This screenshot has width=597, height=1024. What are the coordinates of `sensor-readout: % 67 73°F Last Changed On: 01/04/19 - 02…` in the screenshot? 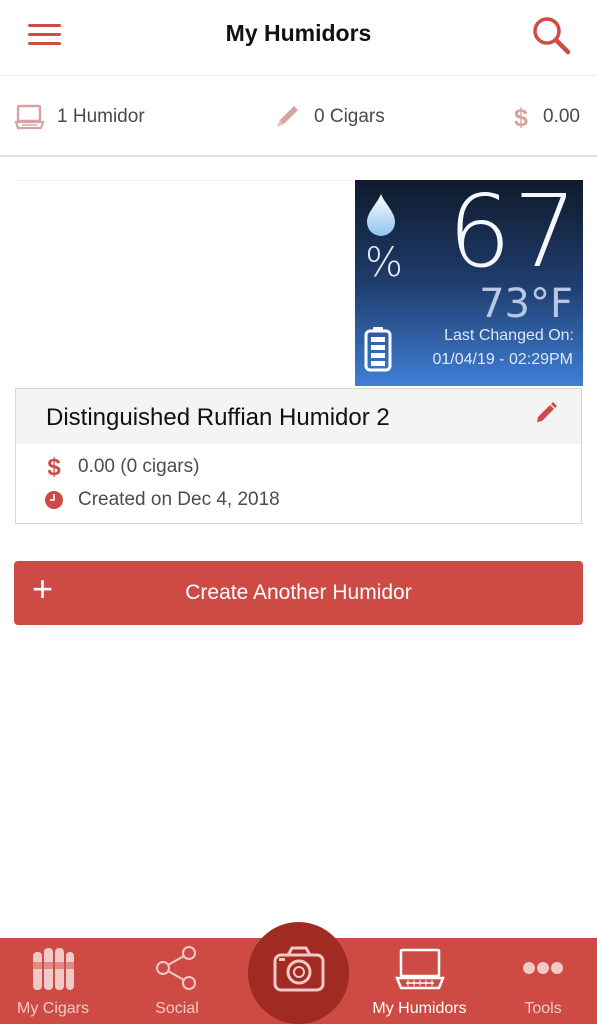 It's located at (469, 283).